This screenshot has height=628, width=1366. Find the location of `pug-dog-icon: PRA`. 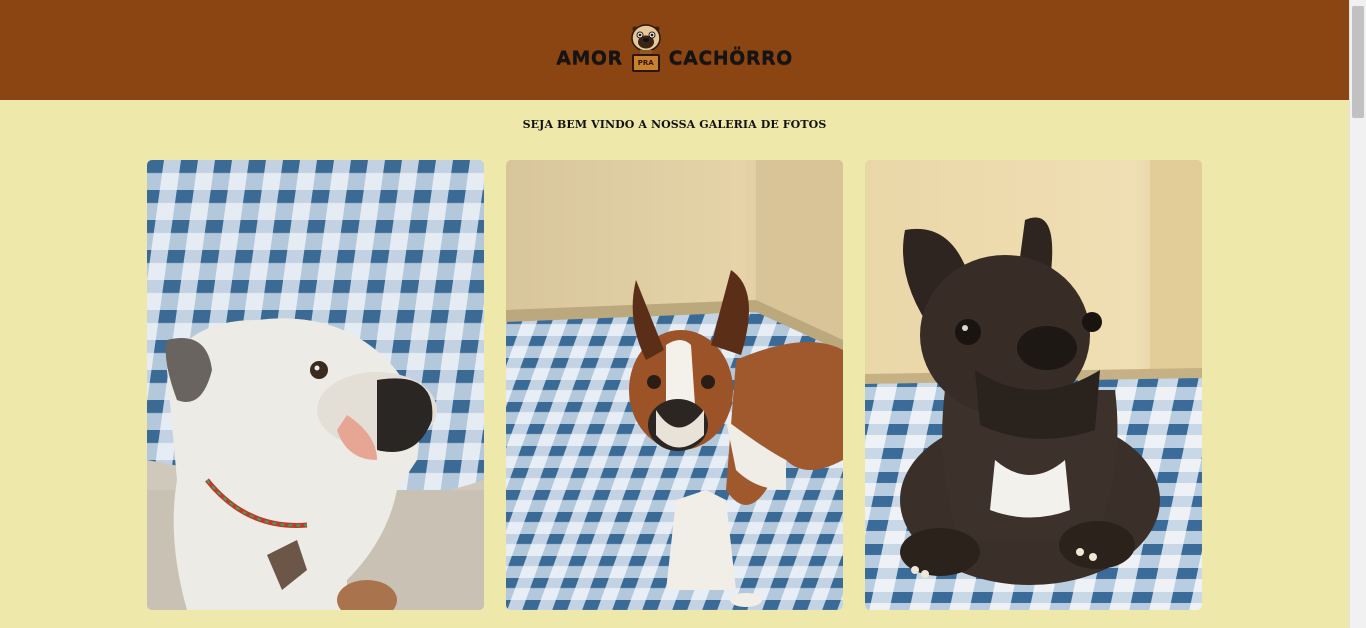

pug-dog-icon: PRA is located at coordinates (646, 50).